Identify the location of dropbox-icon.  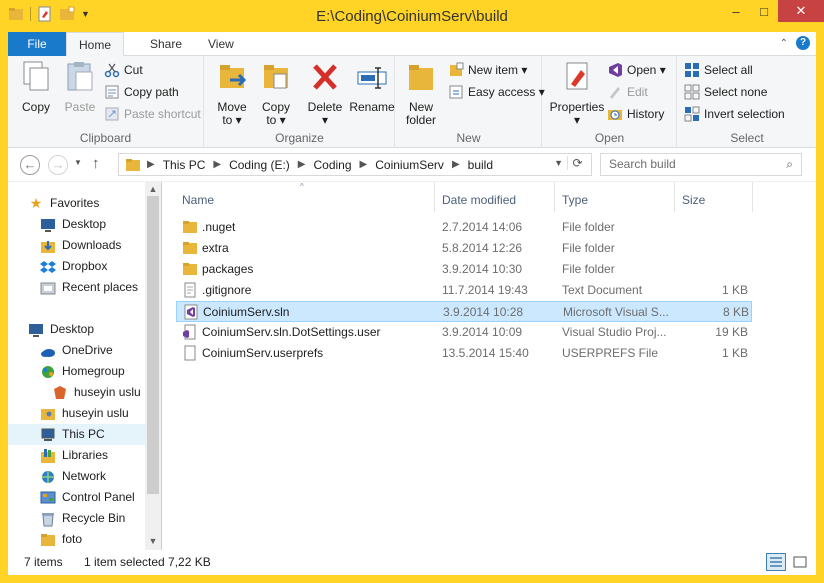
(48, 266).